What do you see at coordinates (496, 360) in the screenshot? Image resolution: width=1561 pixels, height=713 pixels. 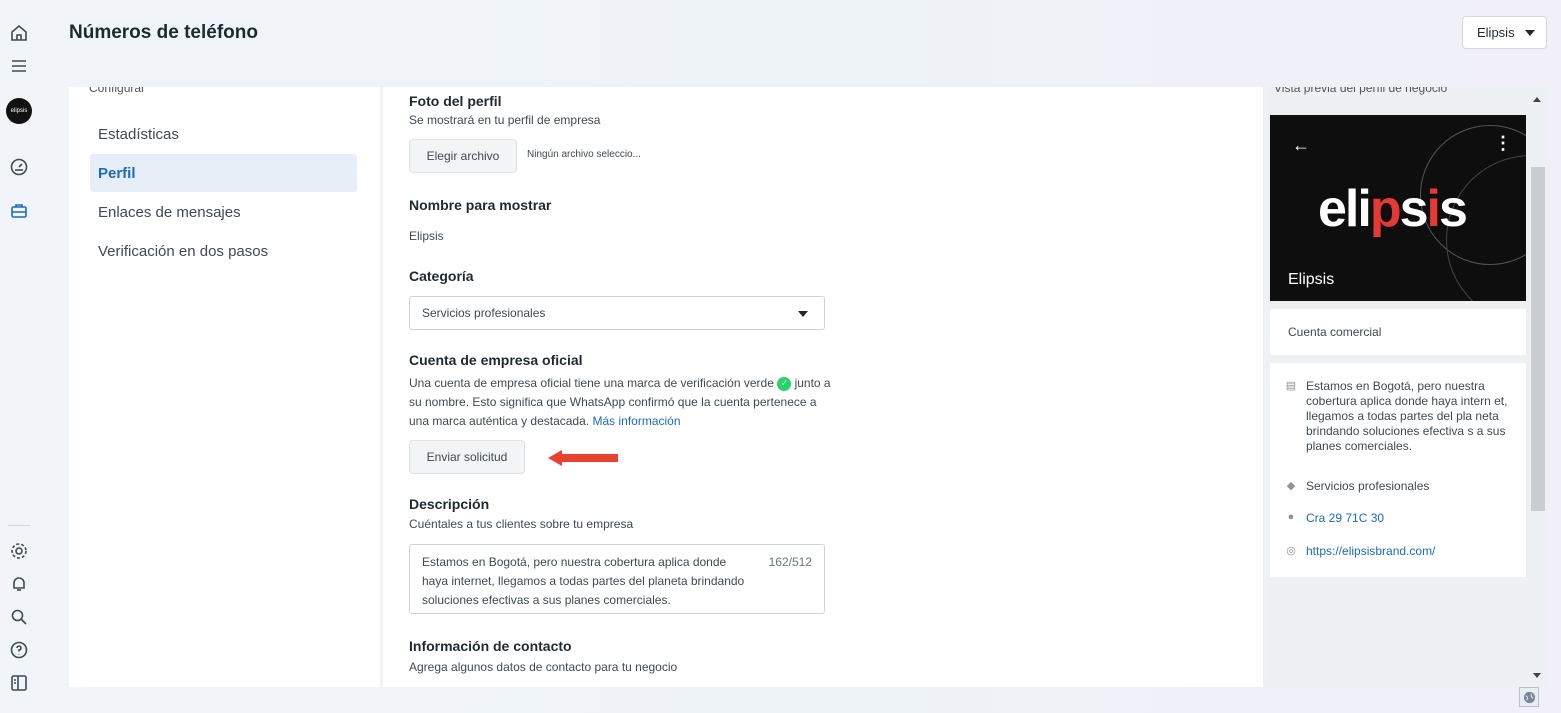 I see `official-account-title: Cuenta de empresa oficial` at bounding box center [496, 360].